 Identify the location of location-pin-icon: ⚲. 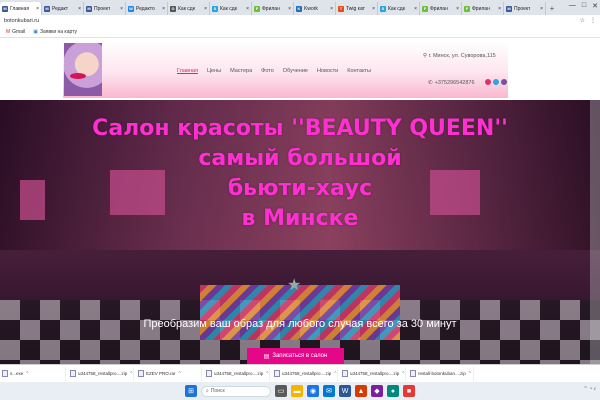
(425, 56).